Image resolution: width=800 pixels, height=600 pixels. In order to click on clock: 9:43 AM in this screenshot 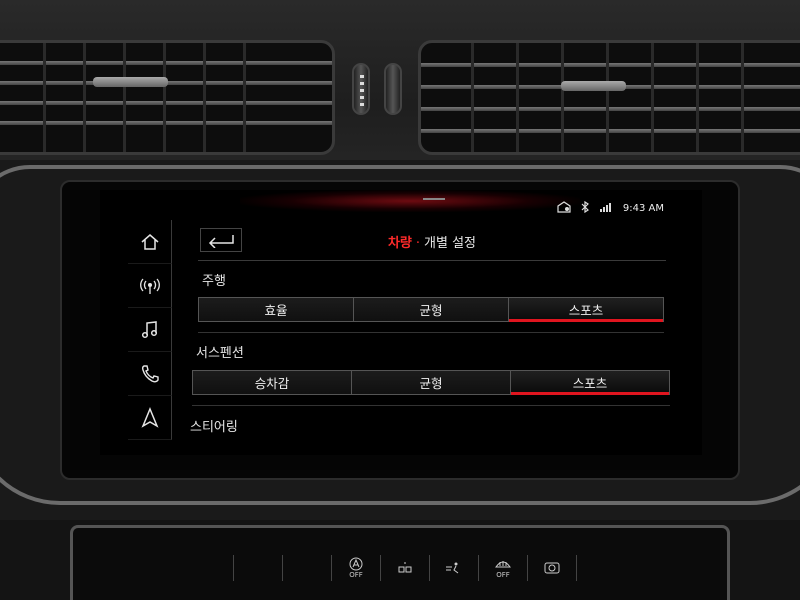, I will do `click(643, 208)`.